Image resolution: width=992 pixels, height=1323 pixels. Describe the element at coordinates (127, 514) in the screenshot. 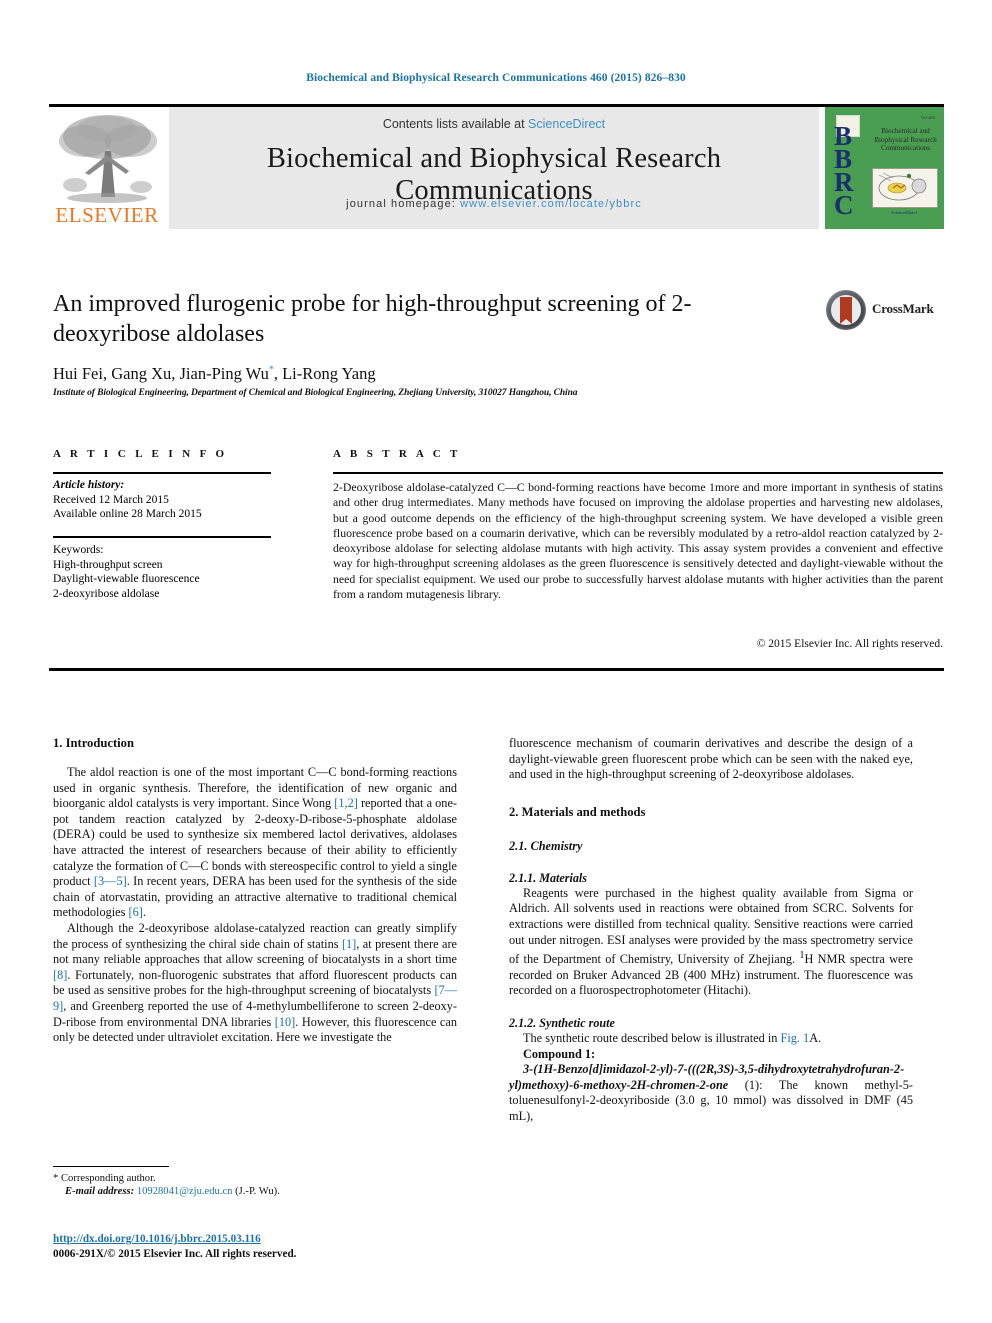

I see `available-online-date: Available online 28 March 2015` at that location.